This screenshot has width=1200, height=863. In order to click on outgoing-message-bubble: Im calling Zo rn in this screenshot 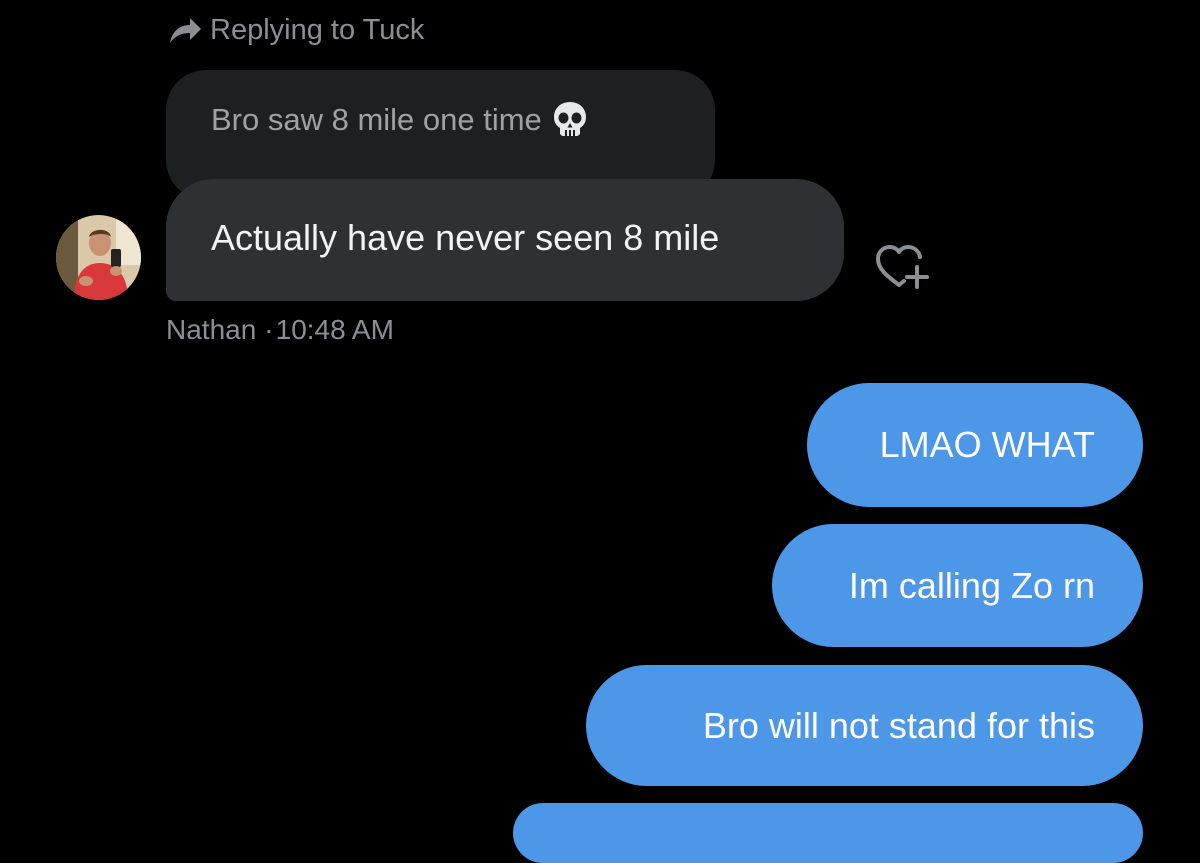, I will do `click(957, 585)`.